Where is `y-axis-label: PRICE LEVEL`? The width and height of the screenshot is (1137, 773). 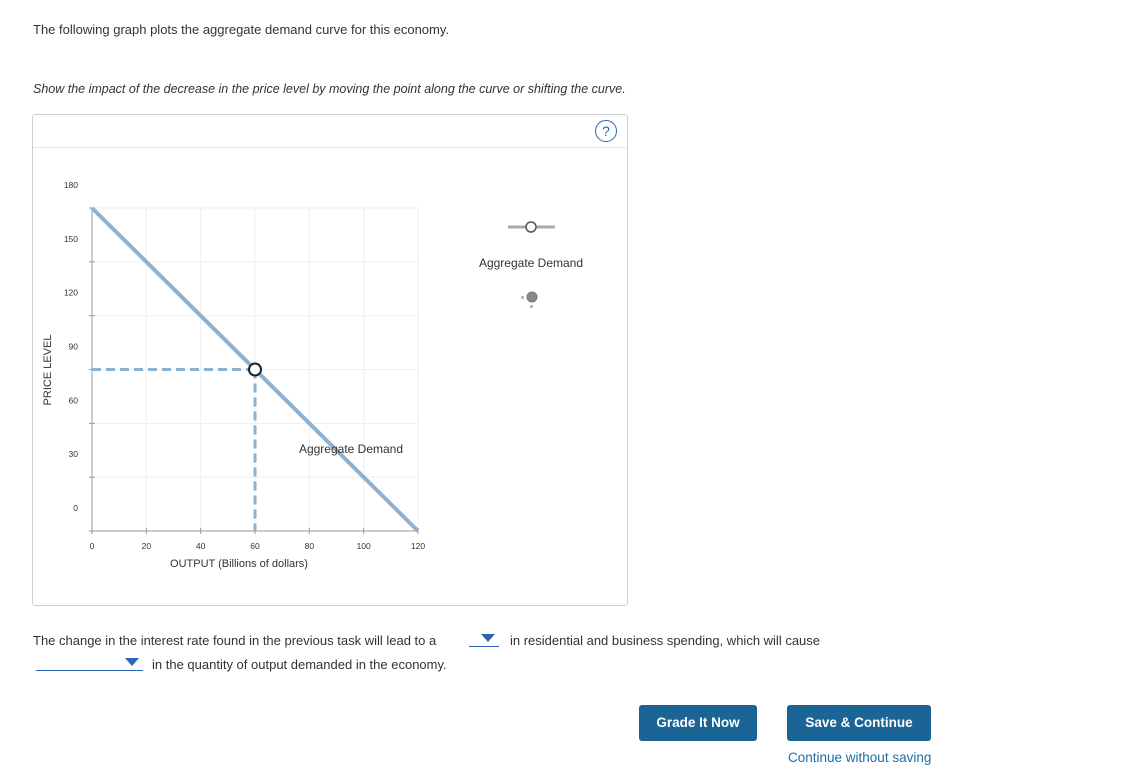
y-axis-label: PRICE LEVEL is located at coordinates (48, 370).